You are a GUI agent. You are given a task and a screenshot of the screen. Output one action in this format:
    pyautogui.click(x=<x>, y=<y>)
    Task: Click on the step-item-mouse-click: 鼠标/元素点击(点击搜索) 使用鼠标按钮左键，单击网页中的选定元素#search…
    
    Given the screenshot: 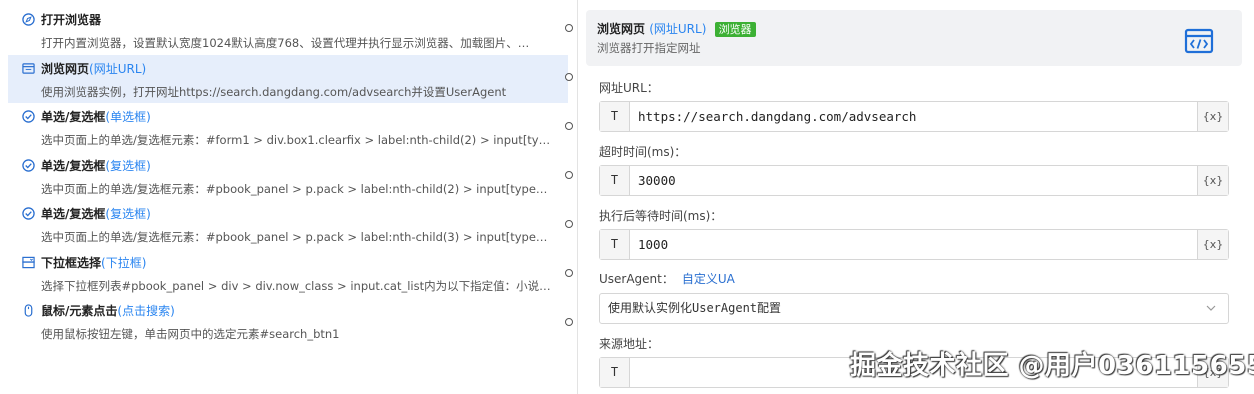 What is the action you would take?
    pyautogui.click(x=288, y=321)
    